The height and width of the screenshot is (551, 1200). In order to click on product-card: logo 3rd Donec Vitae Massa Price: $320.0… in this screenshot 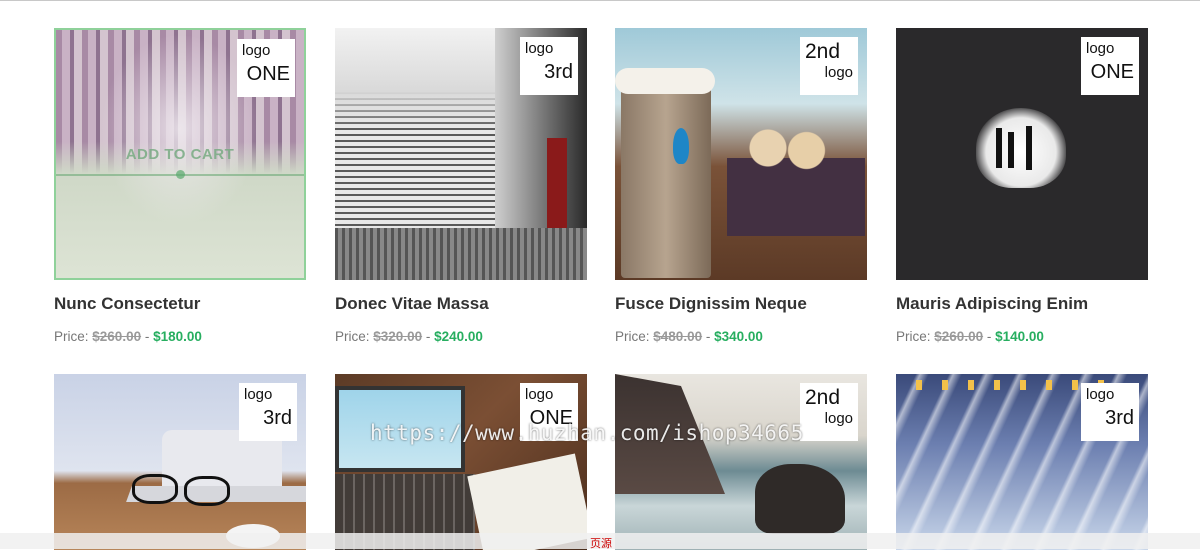, I will do `click(461, 186)`.